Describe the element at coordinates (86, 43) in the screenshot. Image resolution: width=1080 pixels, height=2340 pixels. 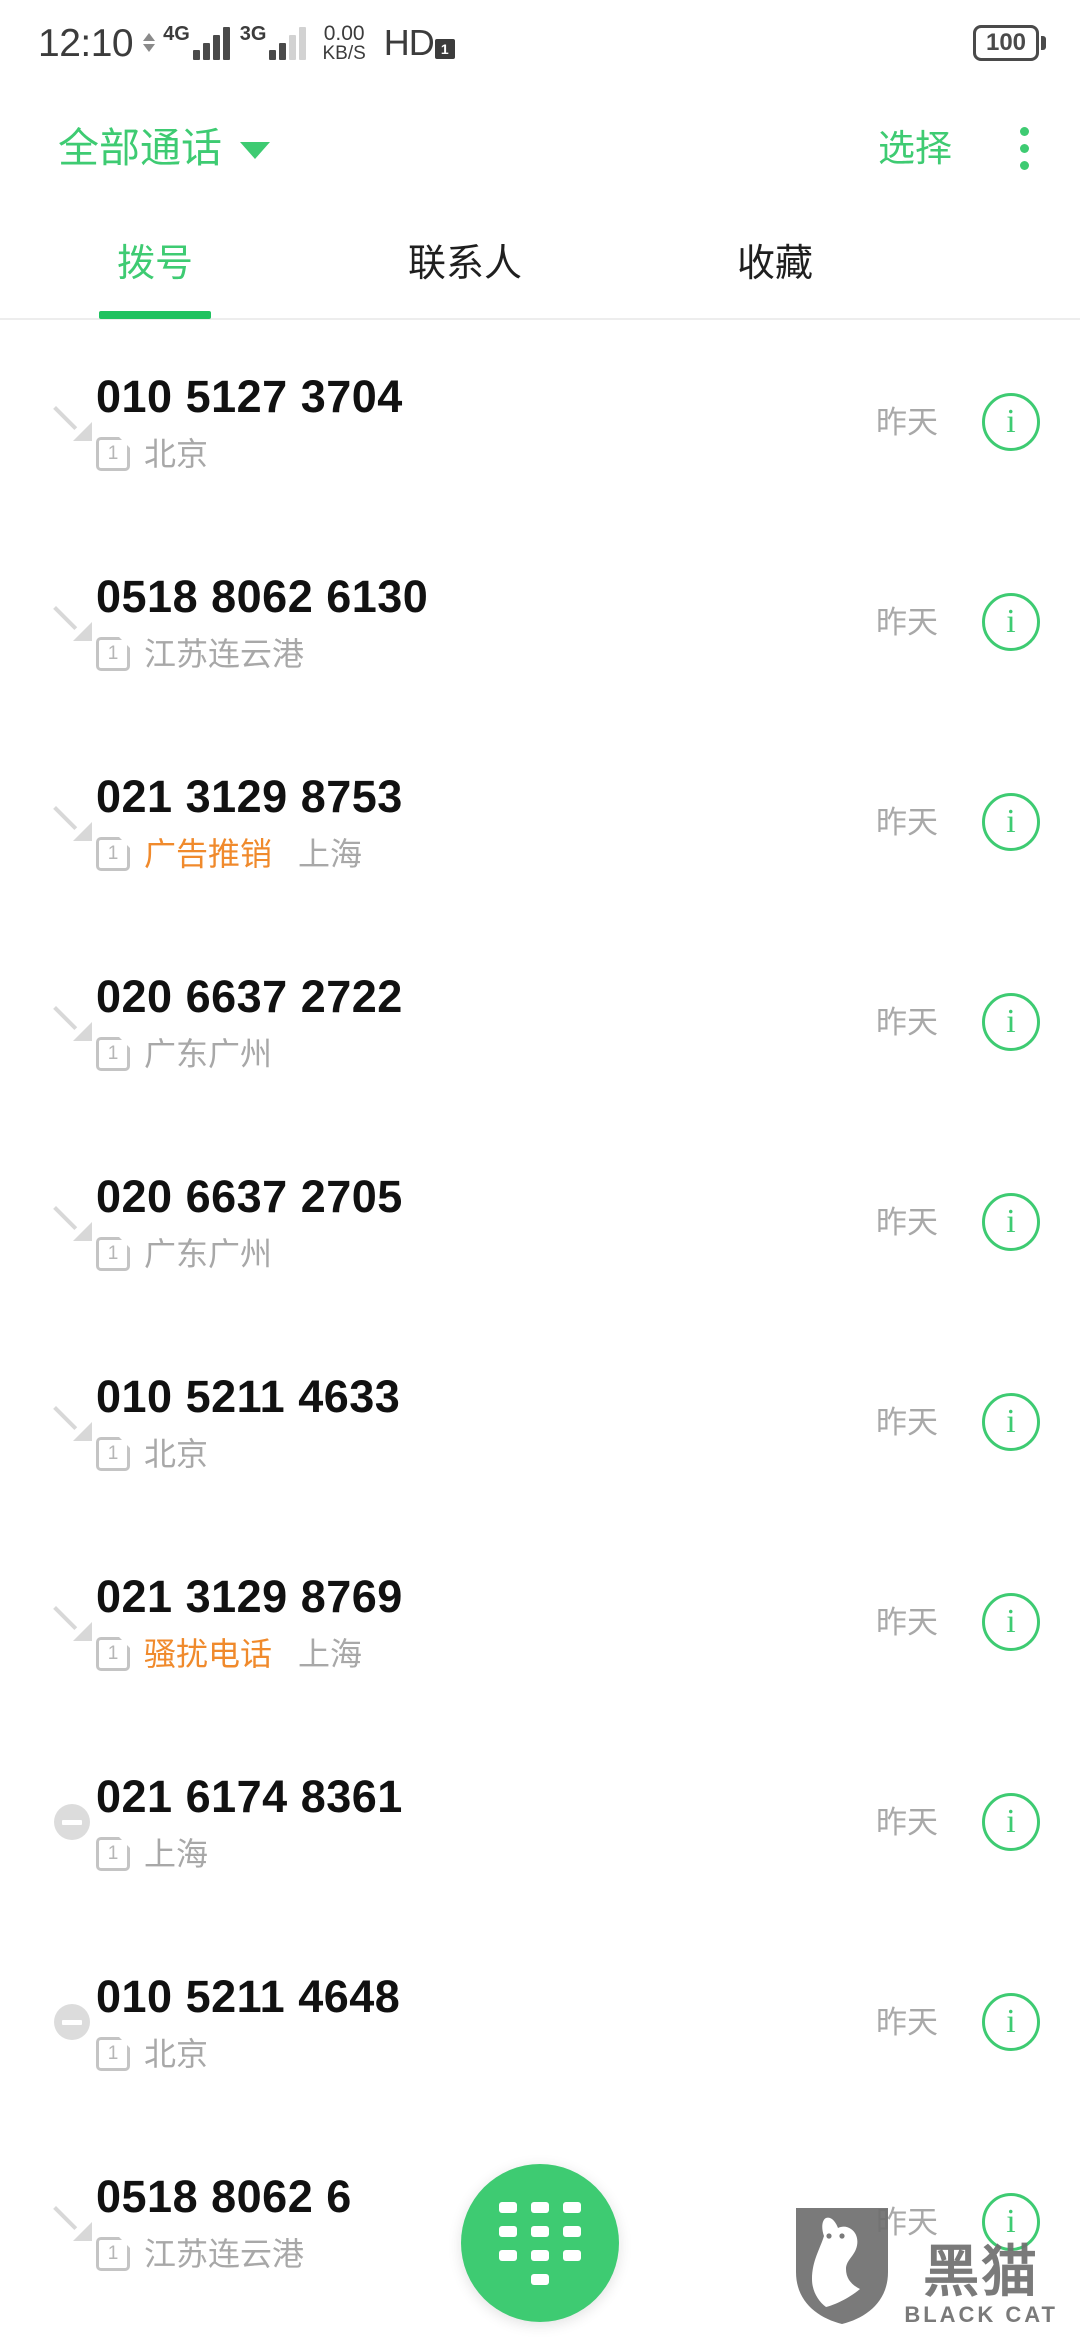
I see `status-clock: 12:10` at that location.